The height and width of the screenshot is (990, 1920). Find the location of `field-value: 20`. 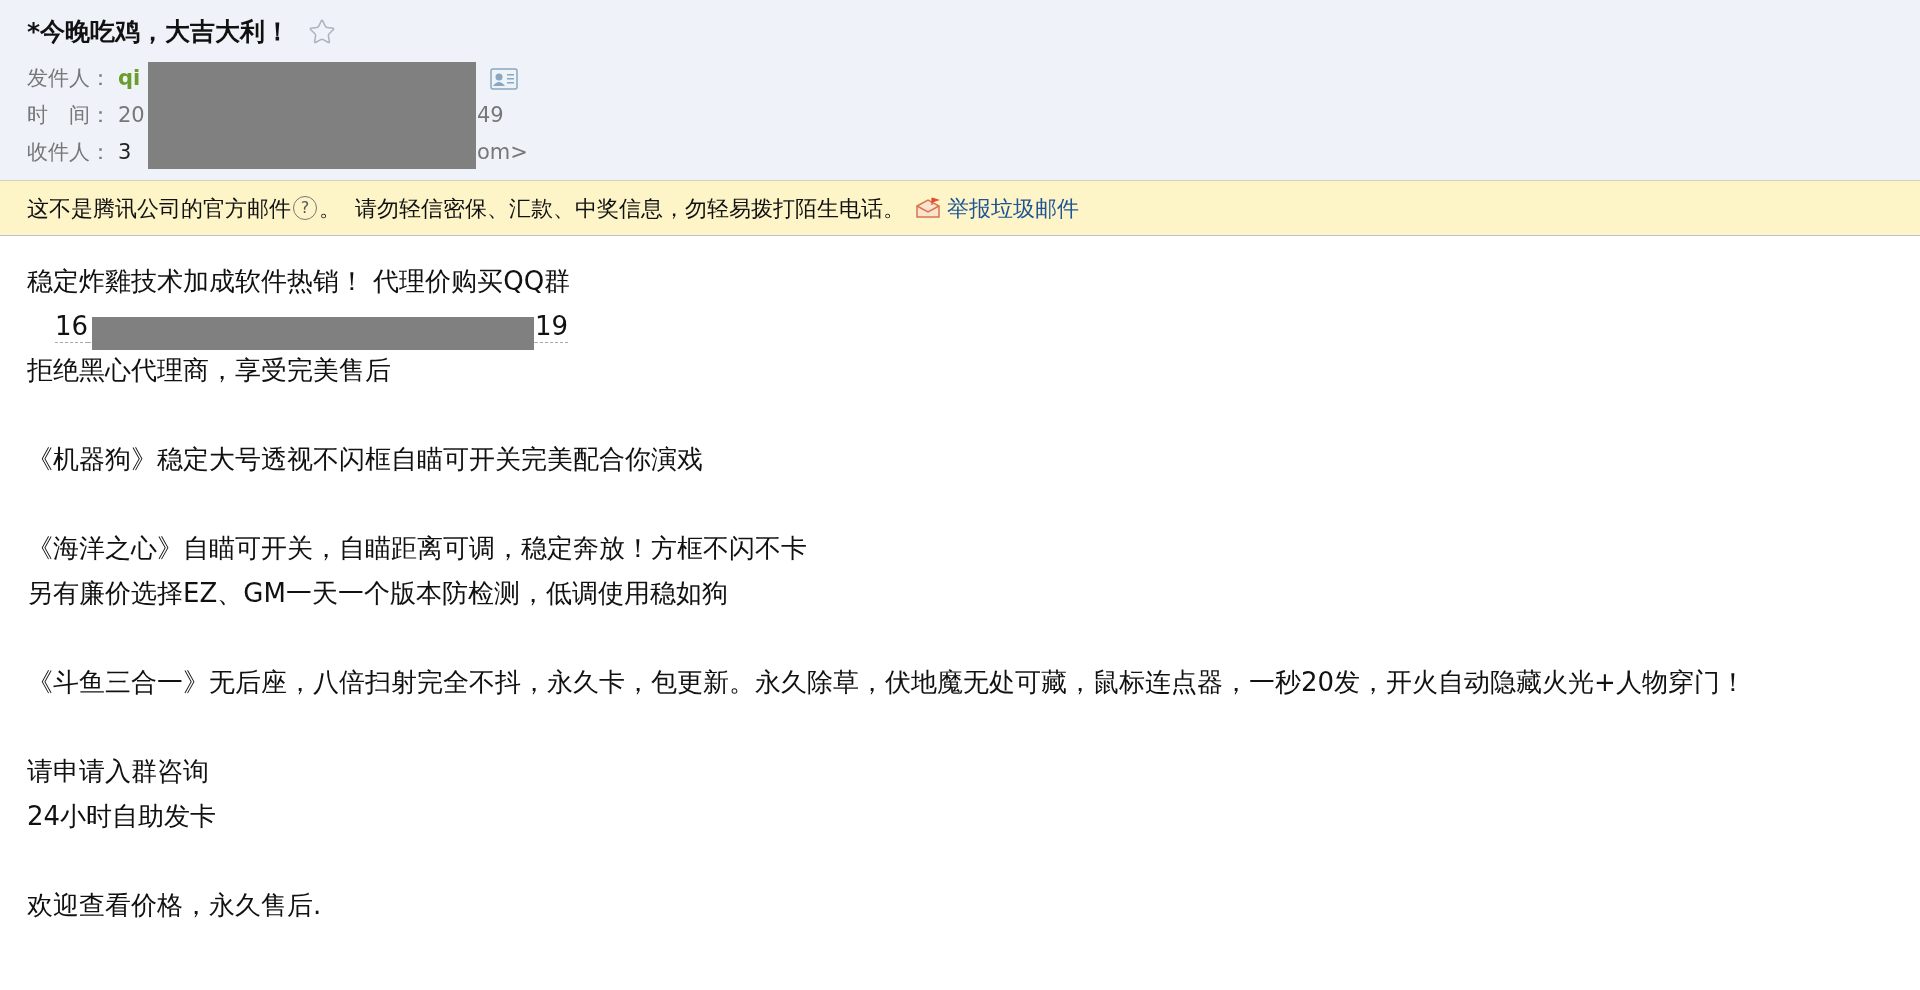

field-value: 20 is located at coordinates (131, 115).